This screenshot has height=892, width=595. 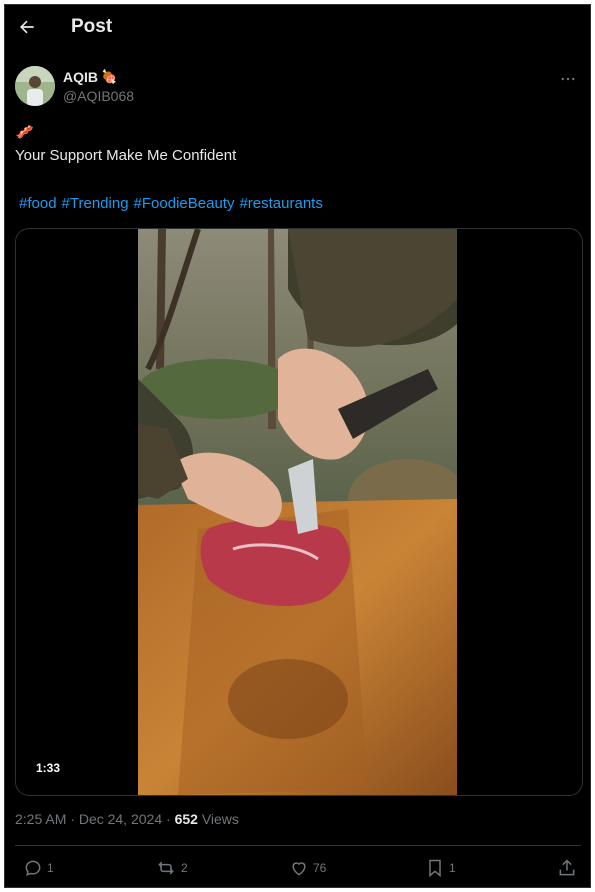 I want to click on video-duration: 1:33, so click(x=48, y=768).